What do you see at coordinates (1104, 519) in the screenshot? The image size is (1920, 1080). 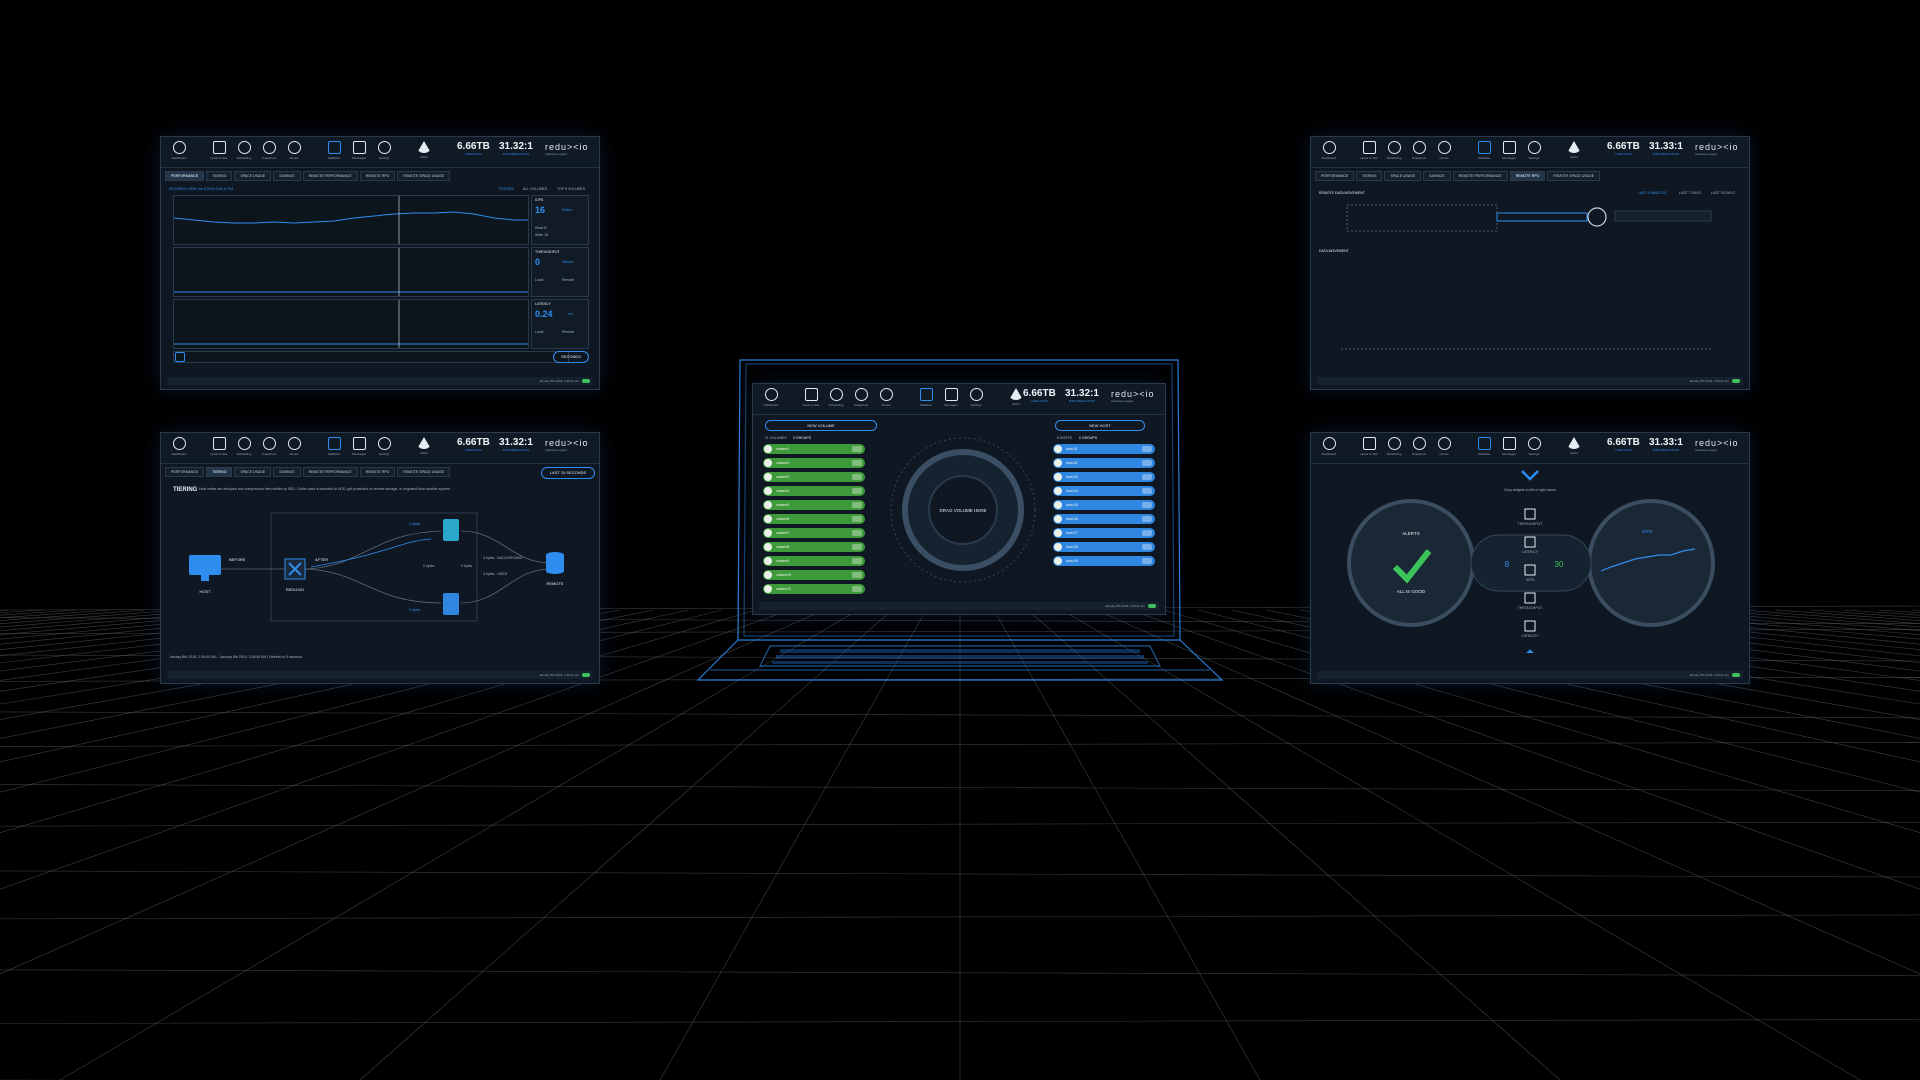 I see `host-row: host-06` at bounding box center [1104, 519].